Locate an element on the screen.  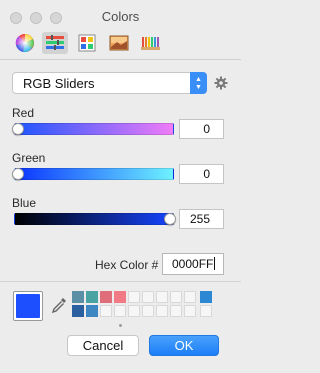
title-bar: Colors is located at coordinates (120, 15).